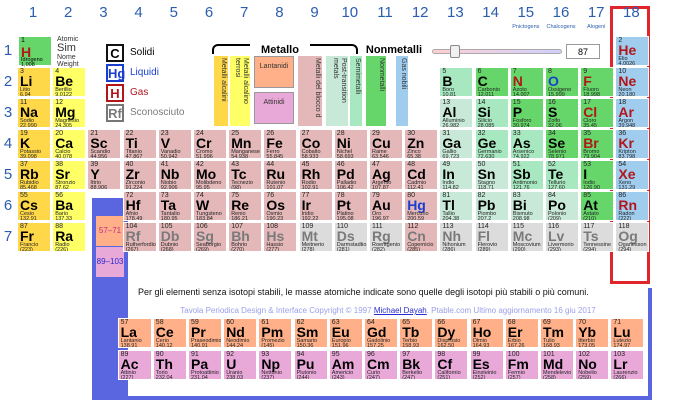 The width and height of the screenshot is (678, 400). What do you see at coordinates (103, 13) in the screenshot?
I see `column-number-3: 3` at bounding box center [103, 13].